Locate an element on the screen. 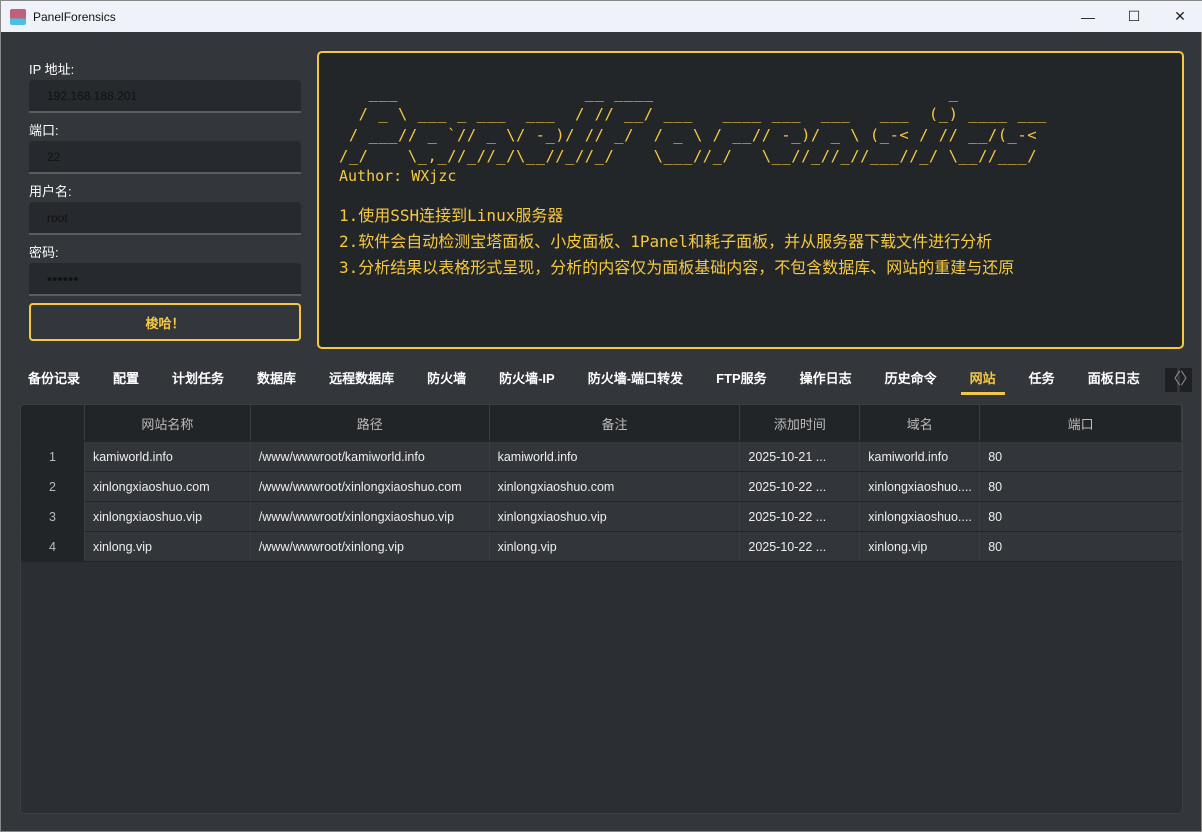 The width and height of the screenshot is (1202, 832). row-number: 4 is located at coordinates (53, 546).